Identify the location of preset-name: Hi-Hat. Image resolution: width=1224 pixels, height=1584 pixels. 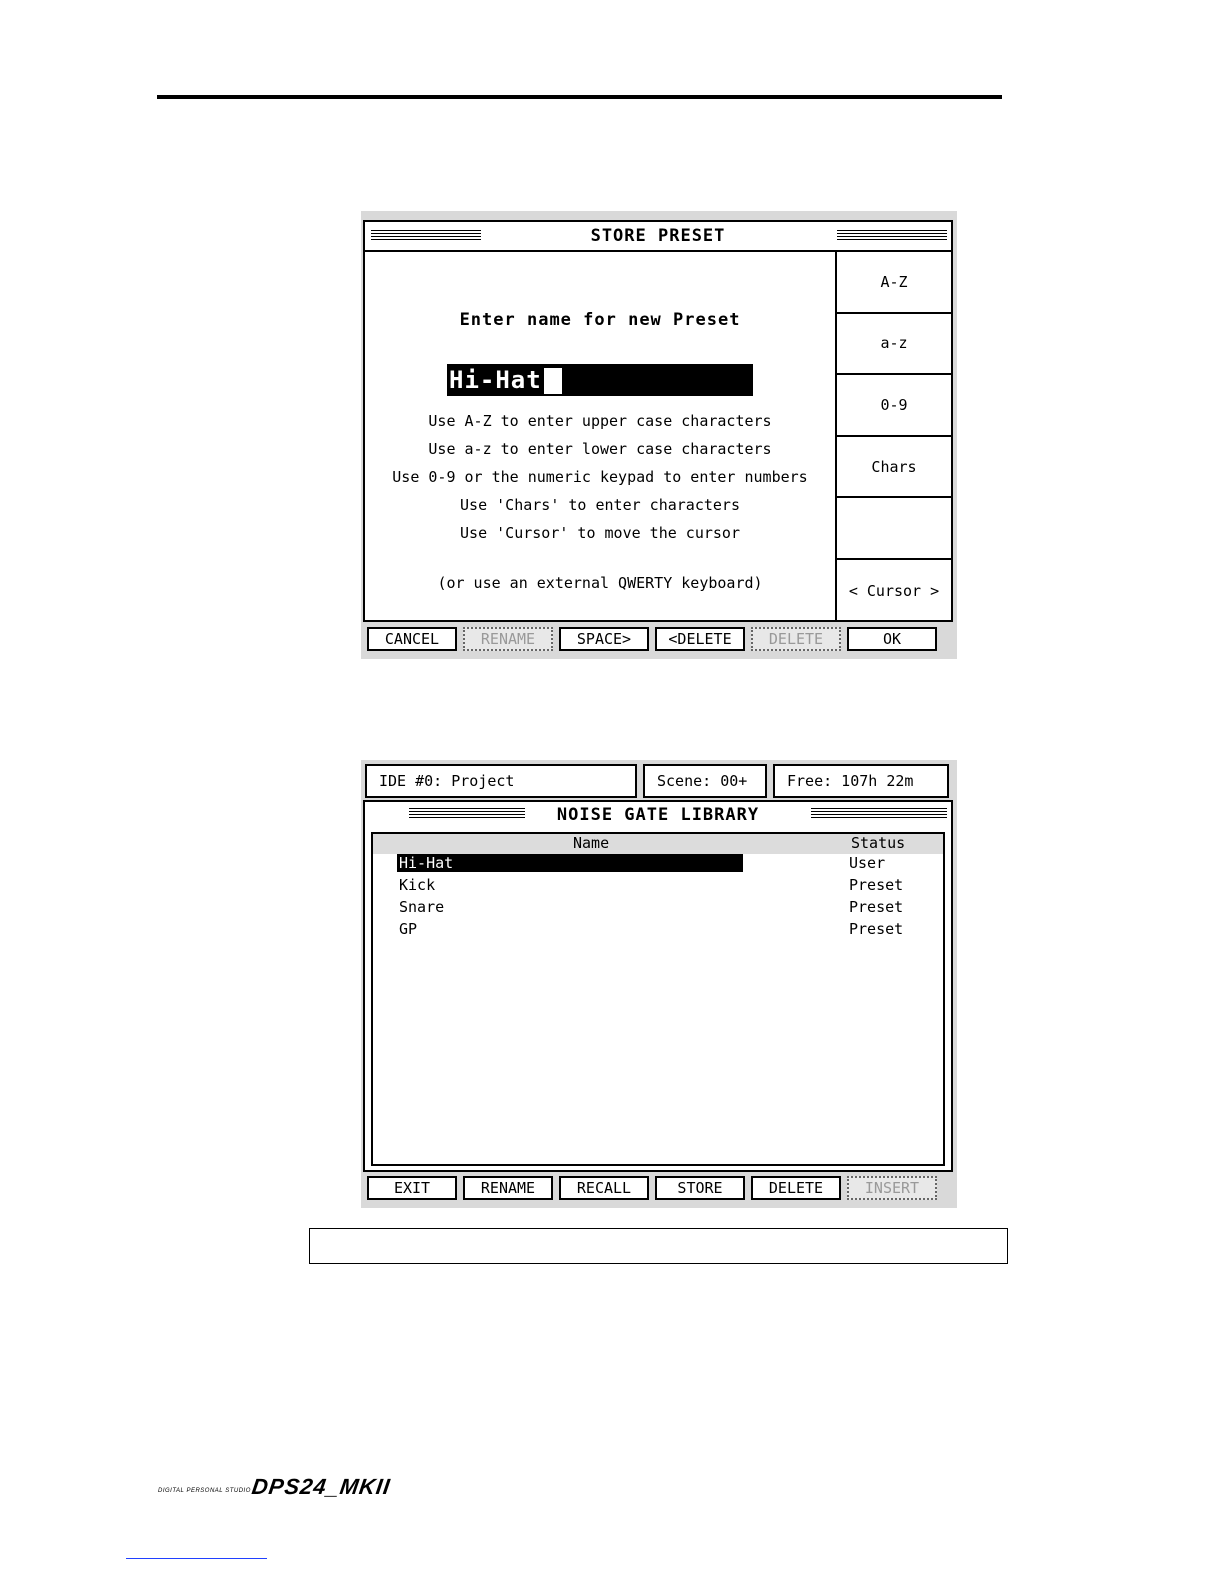
(570, 863).